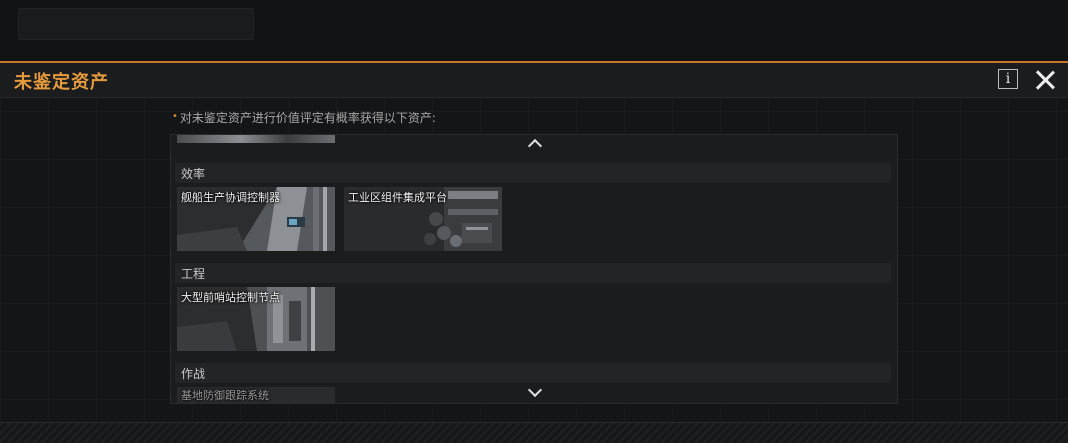 This screenshot has width=1068, height=443. I want to click on asset-tile: 舰船生产协调控制器, so click(256, 219).